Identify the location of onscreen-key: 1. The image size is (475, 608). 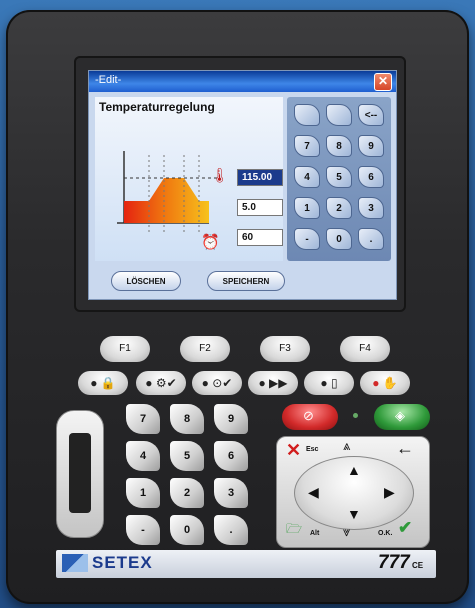
(307, 208).